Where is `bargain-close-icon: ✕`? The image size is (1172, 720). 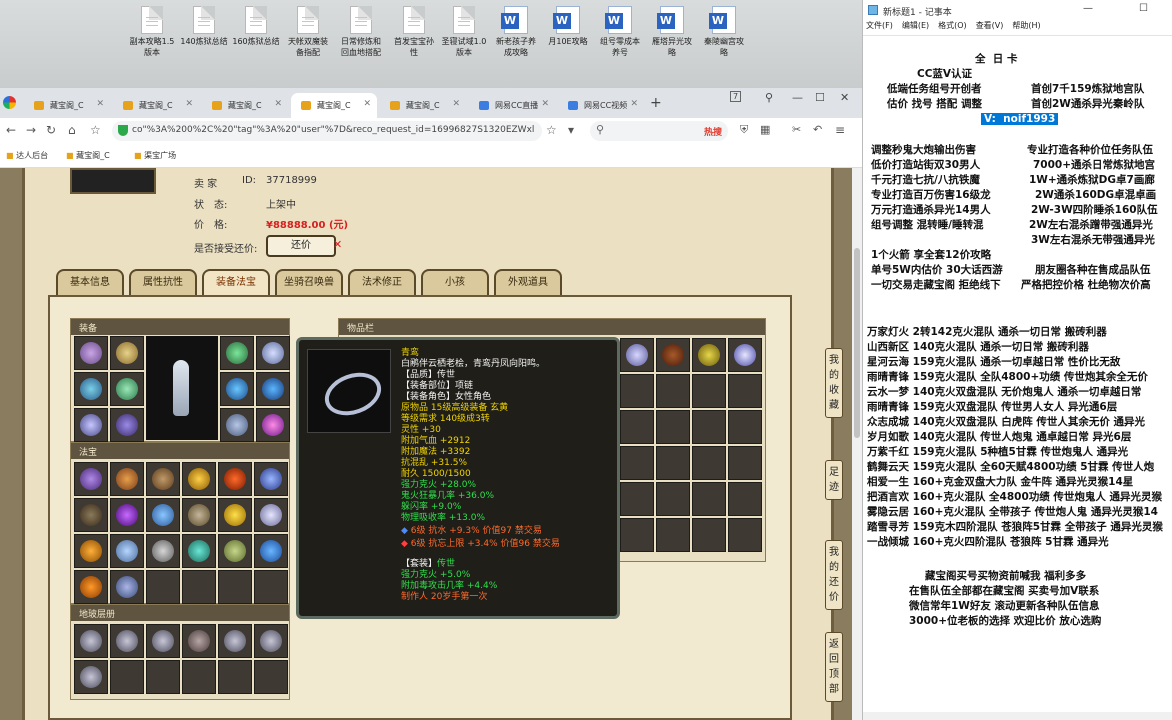 bargain-close-icon: ✕ is located at coordinates (337, 244).